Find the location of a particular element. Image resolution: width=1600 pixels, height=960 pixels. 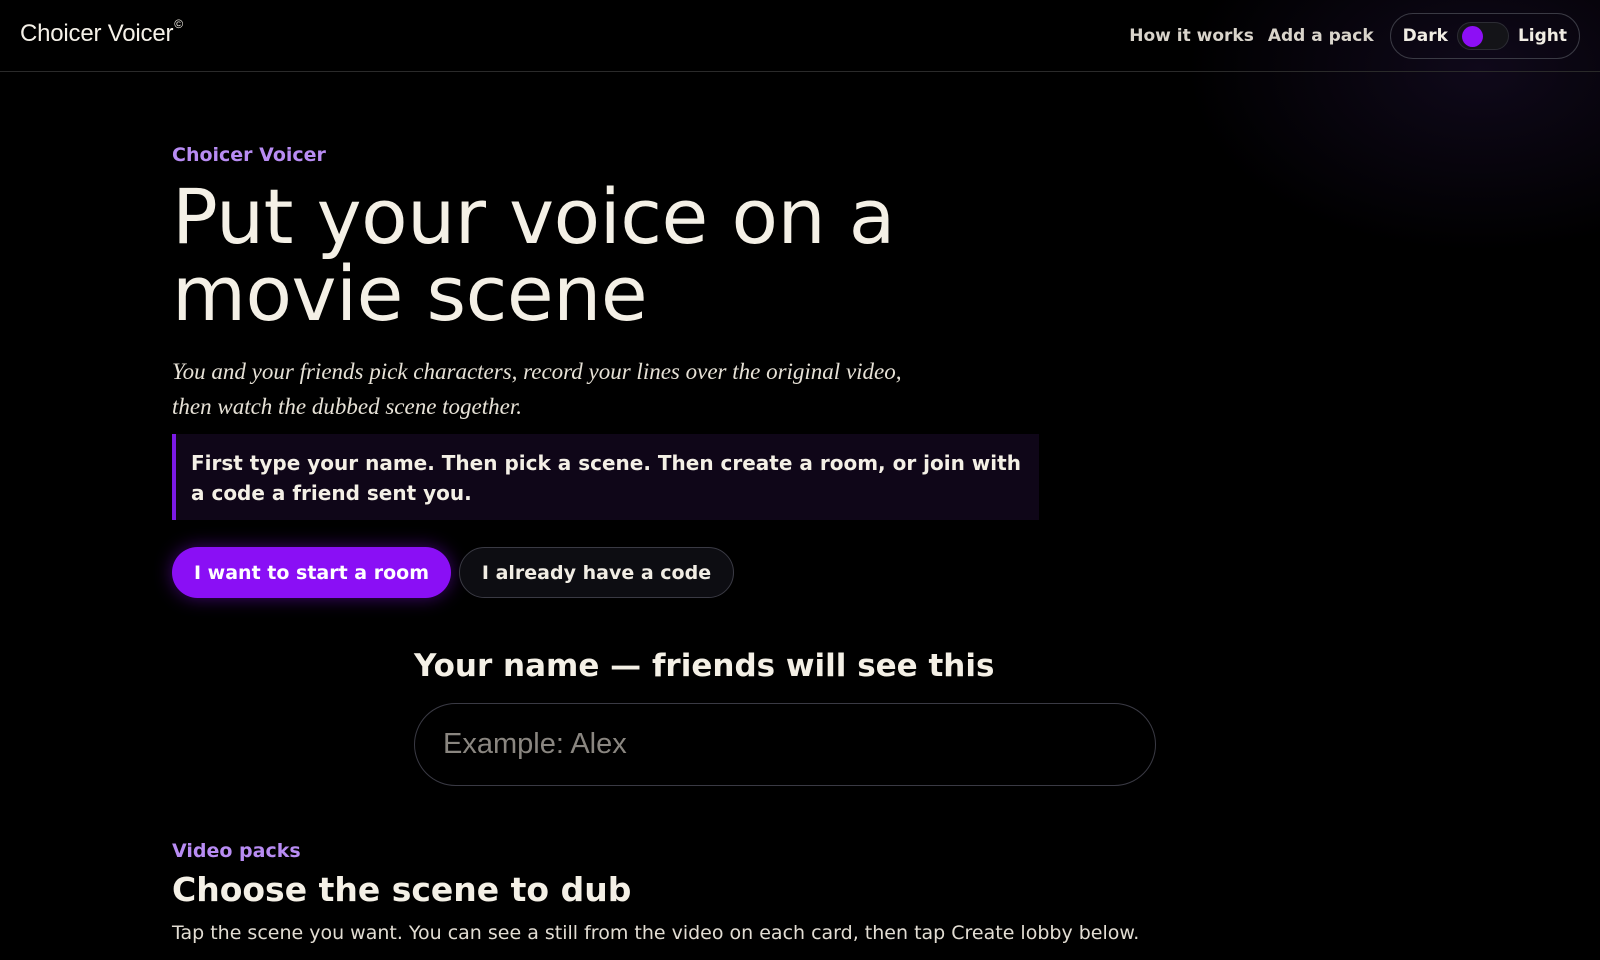

header-nav: How it works Add a pack Dark Light is located at coordinates (1354, 36).